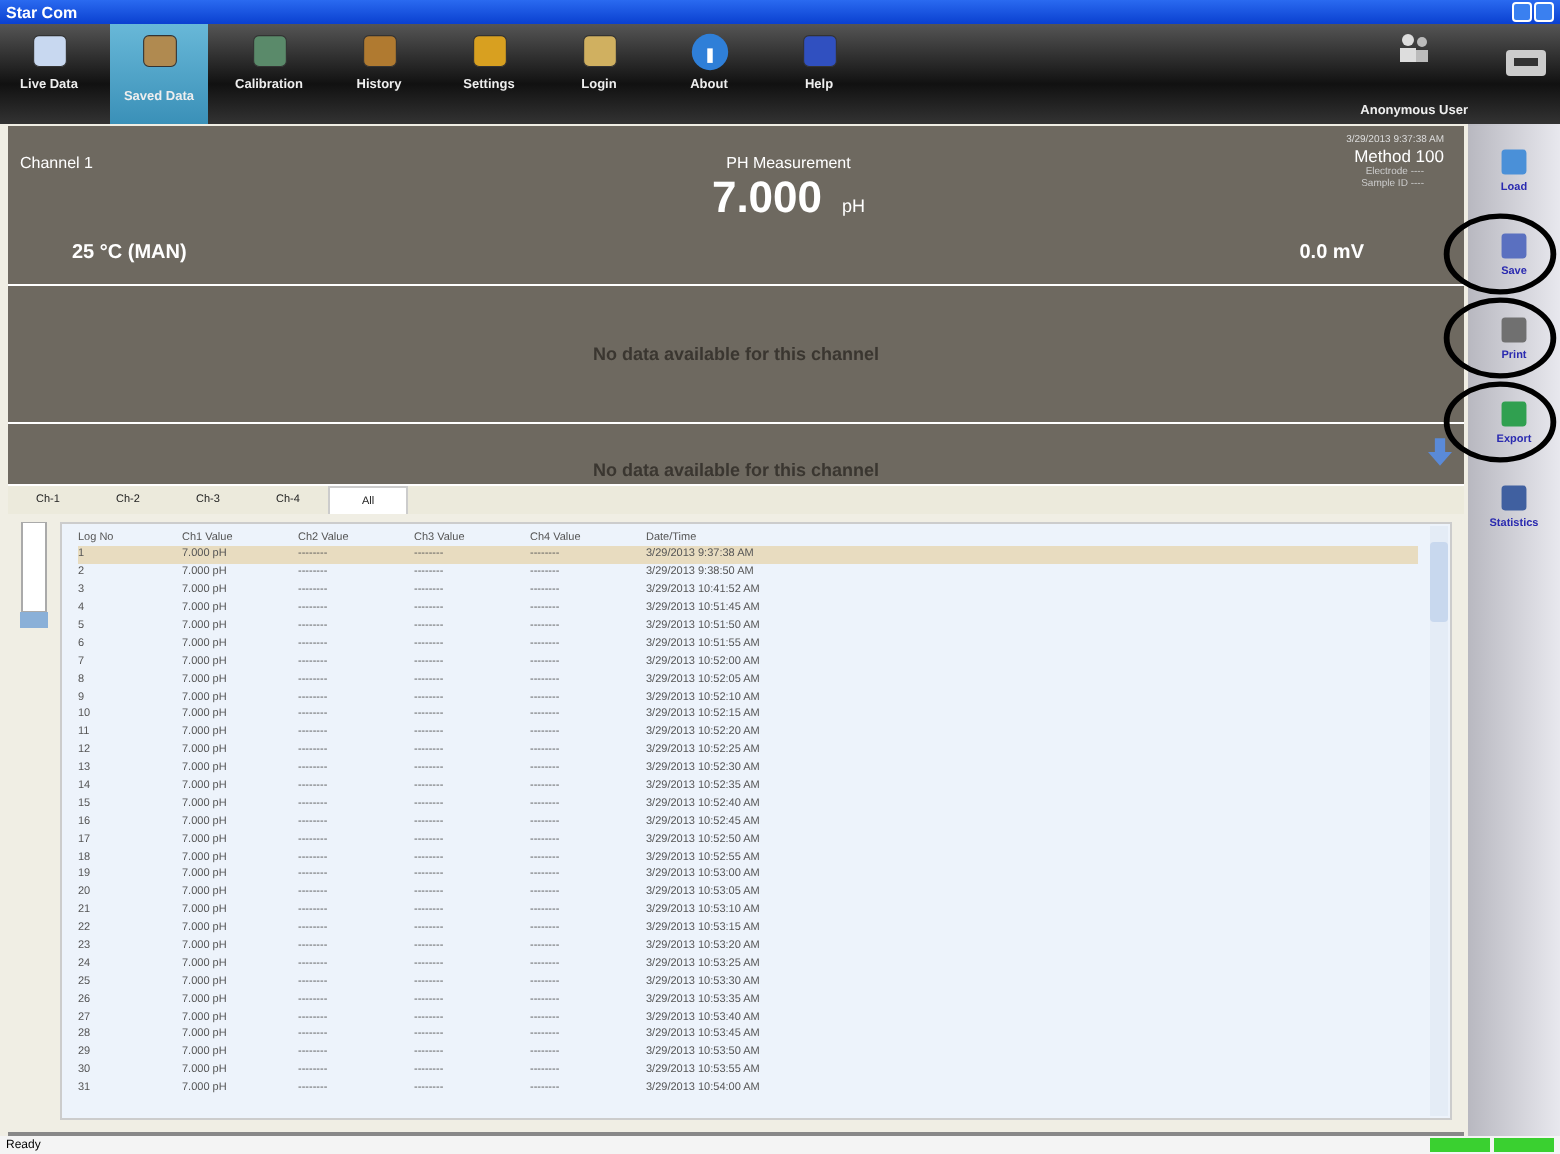  What do you see at coordinates (1439, 821) in the screenshot?
I see `scrollbar` at bounding box center [1439, 821].